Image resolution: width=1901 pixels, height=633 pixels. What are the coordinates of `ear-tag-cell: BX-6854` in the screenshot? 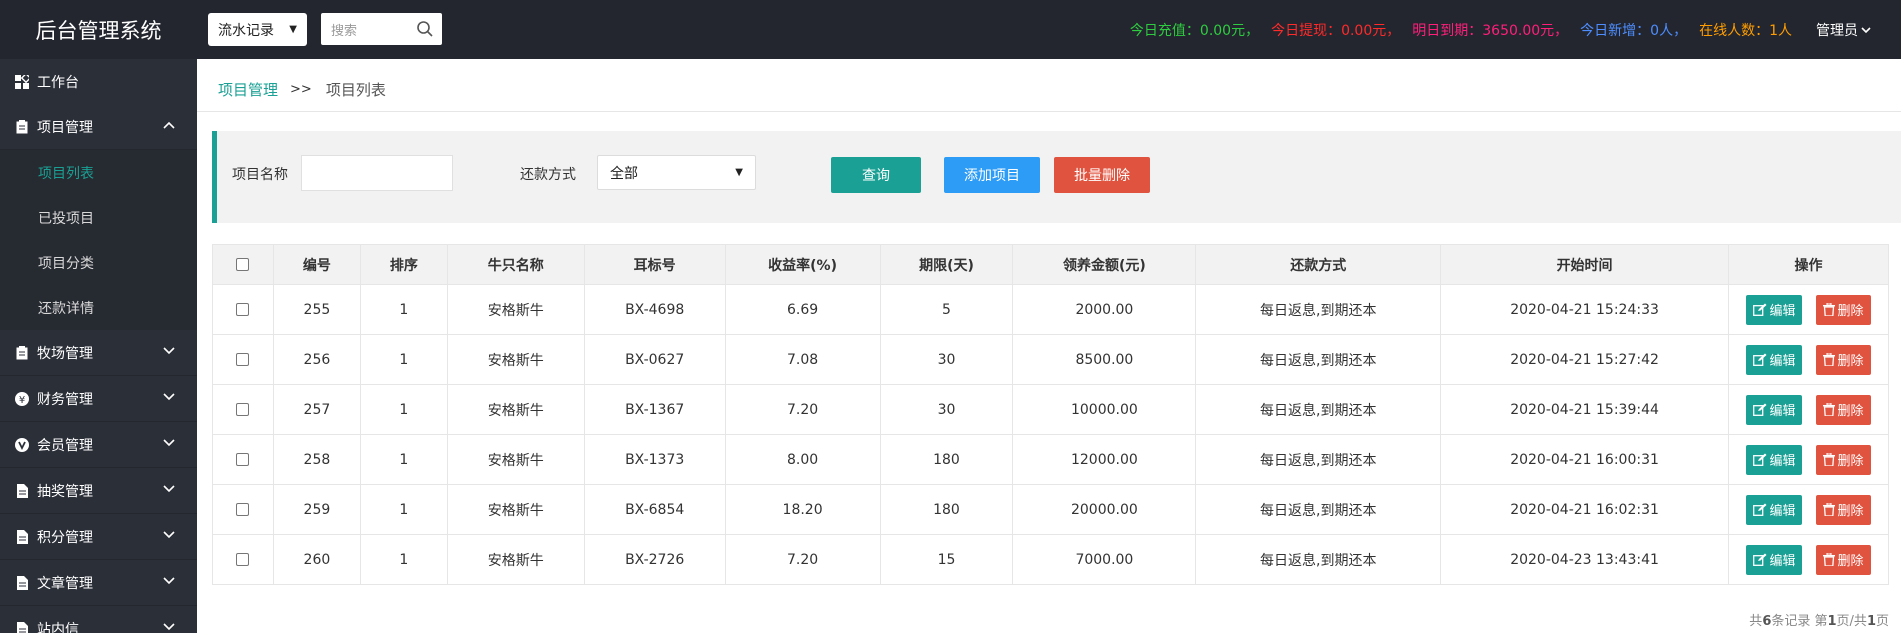 It's located at (654, 509).